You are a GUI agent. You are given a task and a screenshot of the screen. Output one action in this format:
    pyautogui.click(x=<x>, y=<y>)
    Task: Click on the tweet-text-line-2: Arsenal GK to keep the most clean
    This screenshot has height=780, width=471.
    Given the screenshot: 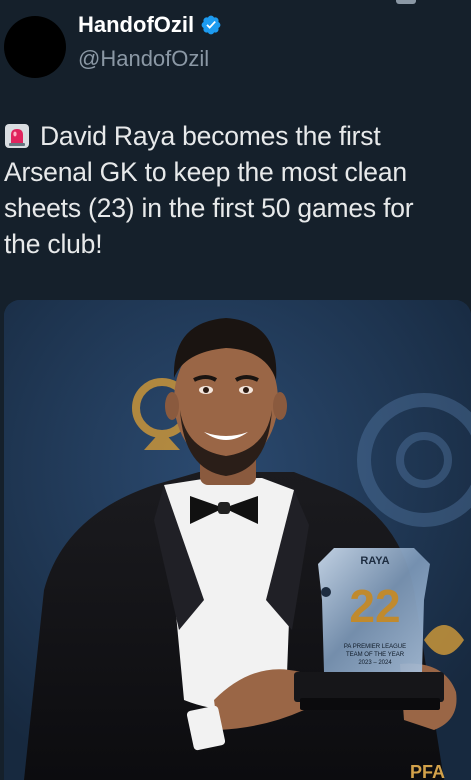 What is the action you would take?
    pyautogui.click(x=205, y=172)
    